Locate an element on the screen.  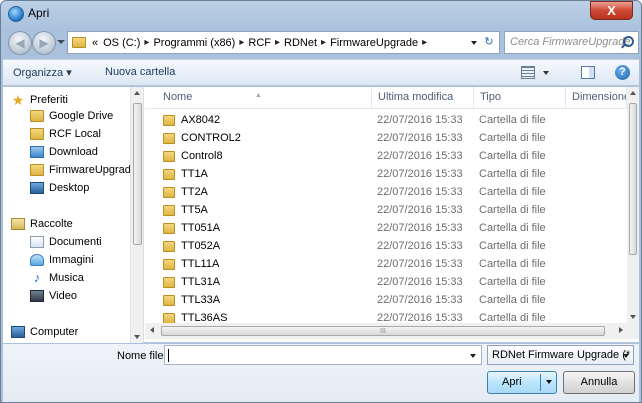
sidebar-item-firmwareupgrade: FirmwareUpgrade is located at coordinates (83, 170).